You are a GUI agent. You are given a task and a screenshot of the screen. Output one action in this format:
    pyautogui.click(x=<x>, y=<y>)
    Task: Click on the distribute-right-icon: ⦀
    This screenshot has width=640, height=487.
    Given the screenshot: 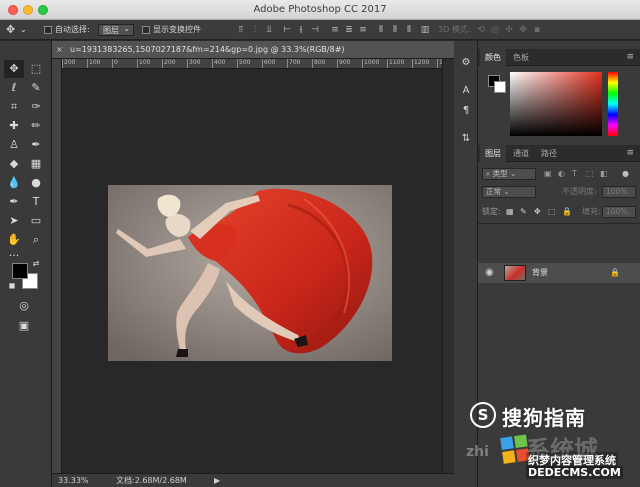 What is the action you would take?
    pyautogui.click(x=409, y=30)
    